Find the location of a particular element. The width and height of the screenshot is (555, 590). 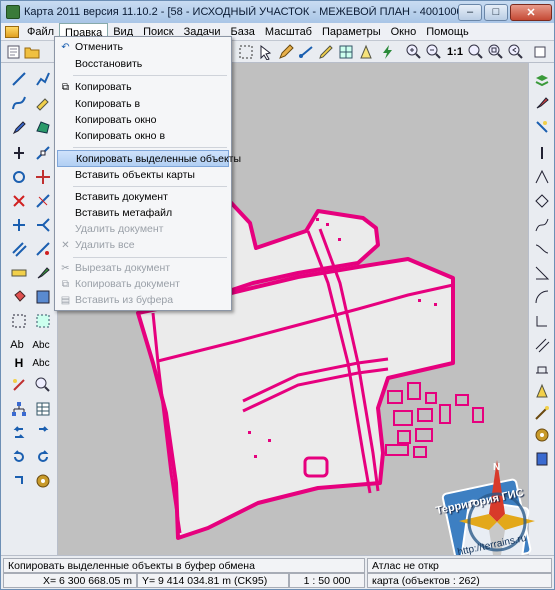

maximize-button: □ is located at coordinates (496, 12).